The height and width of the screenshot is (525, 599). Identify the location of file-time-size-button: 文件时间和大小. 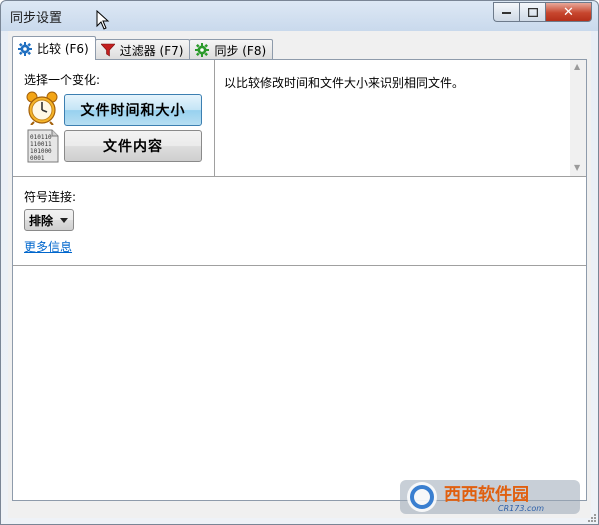
(133, 110).